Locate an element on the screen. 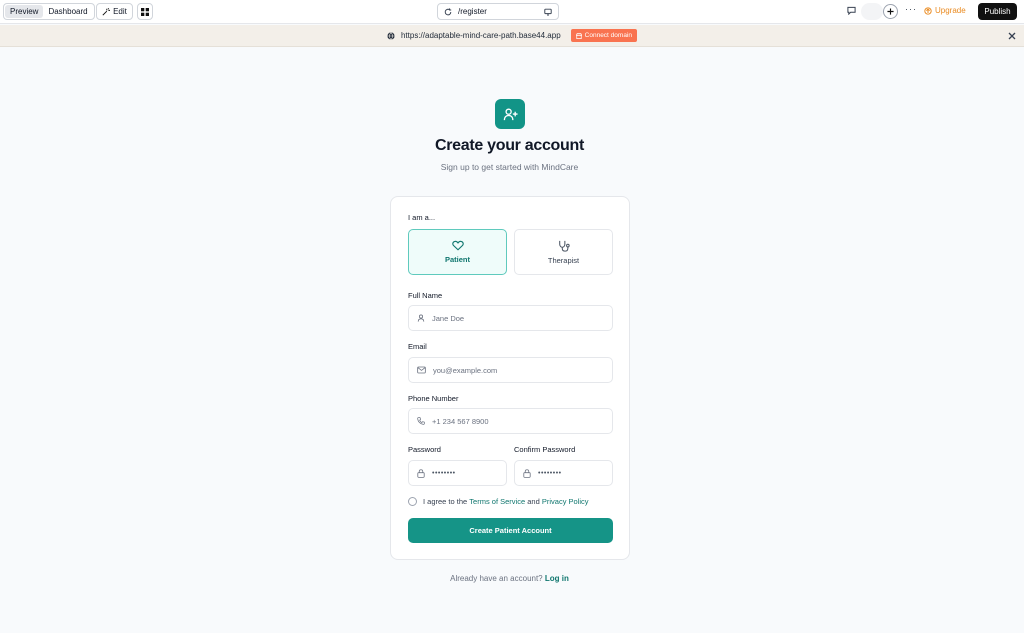 The height and width of the screenshot is (633, 1024). confirm-password-label: Confirm Password is located at coordinates (545, 449).